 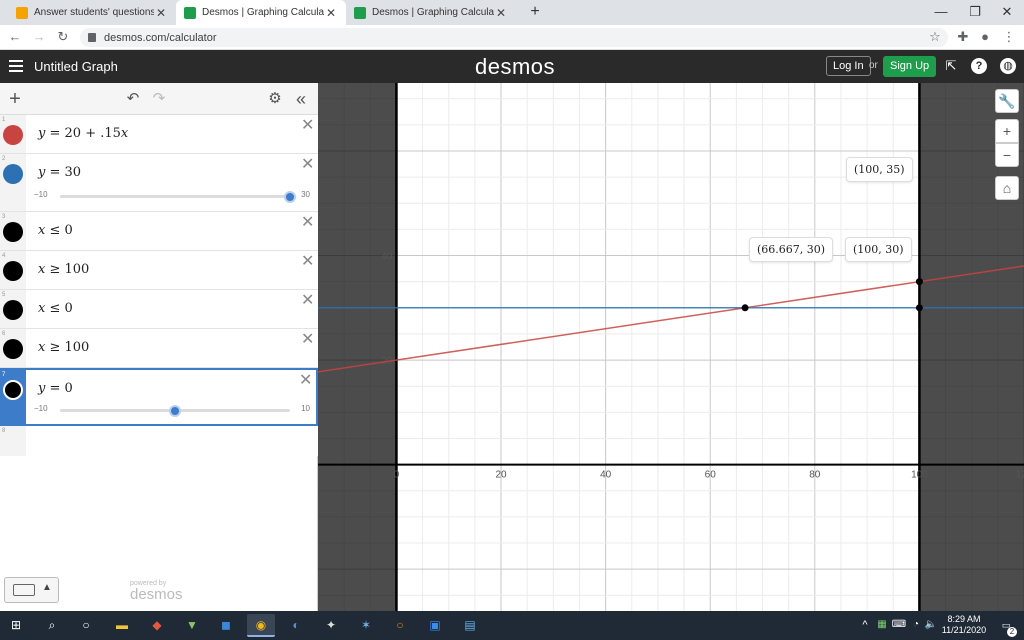 I want to click on zoom-out-button: −, so click(x=1007, y=155).